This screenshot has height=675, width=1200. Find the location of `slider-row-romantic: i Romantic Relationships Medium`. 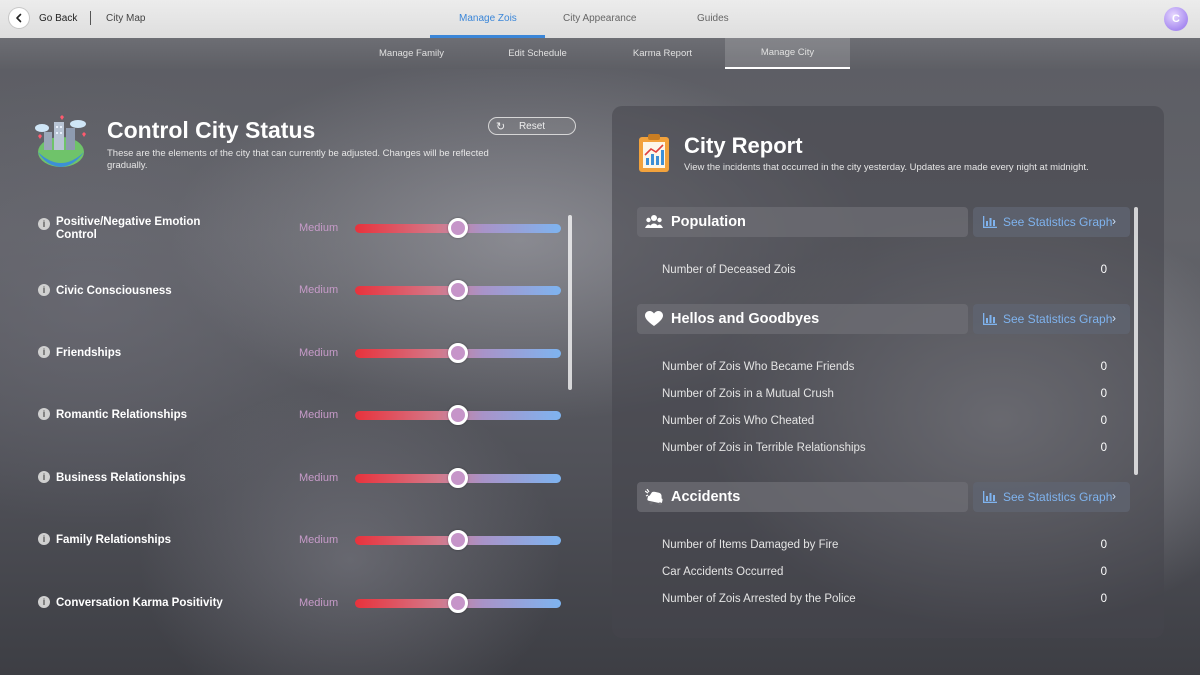

slider-row-romantic: i Romantic Relationships Medium is located at coordinates (300, 417).